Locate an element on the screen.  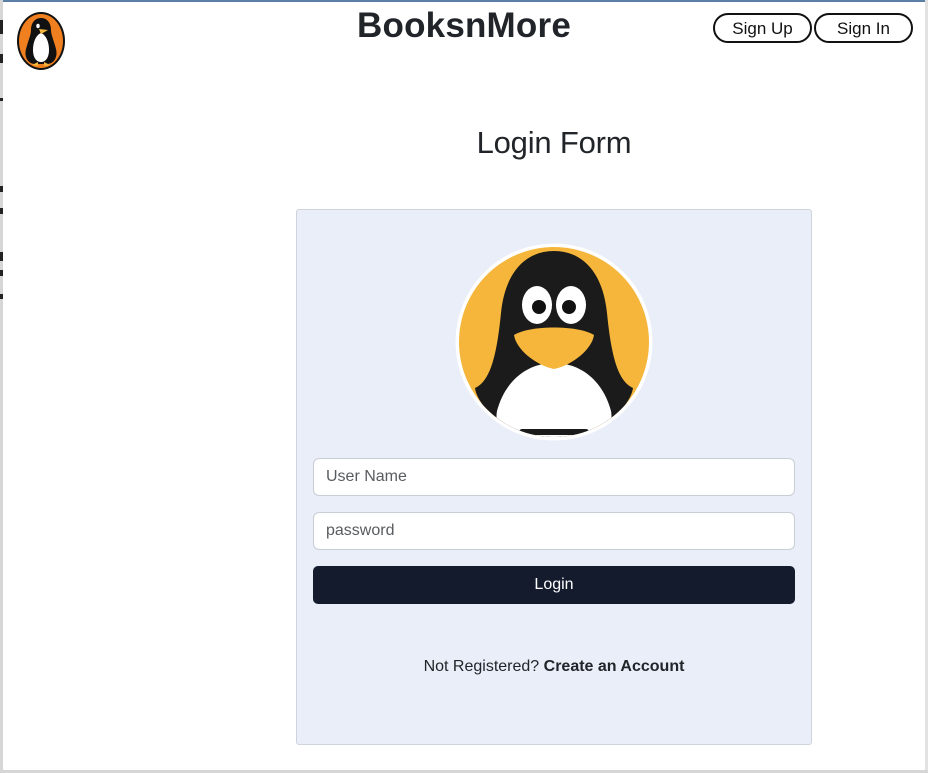
register-prompt-line: Not Registered? Create an Account is located at coordinates (554, 667).